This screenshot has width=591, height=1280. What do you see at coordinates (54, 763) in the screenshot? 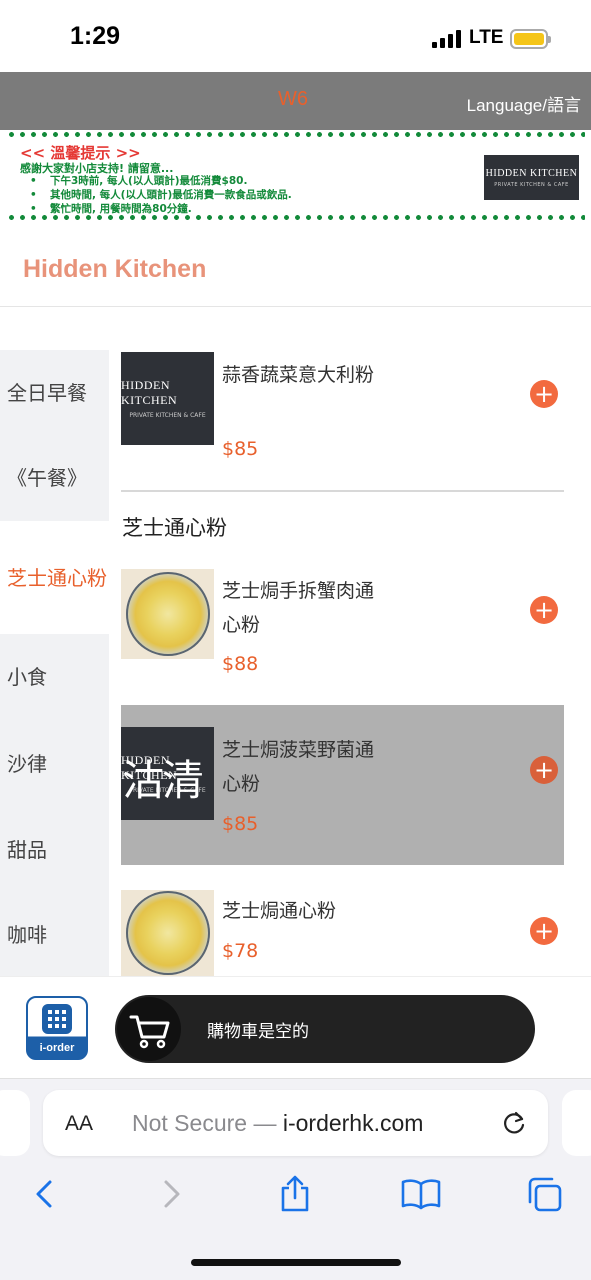
I see `category-salad: 沙律` at bounding box center [54, 763].